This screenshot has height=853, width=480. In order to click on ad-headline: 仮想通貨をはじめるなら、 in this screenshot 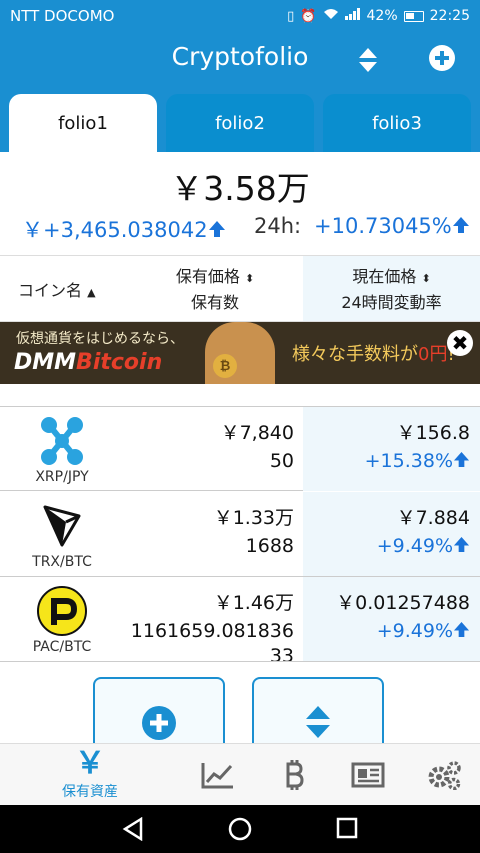, I will do `click(100, 339)`.